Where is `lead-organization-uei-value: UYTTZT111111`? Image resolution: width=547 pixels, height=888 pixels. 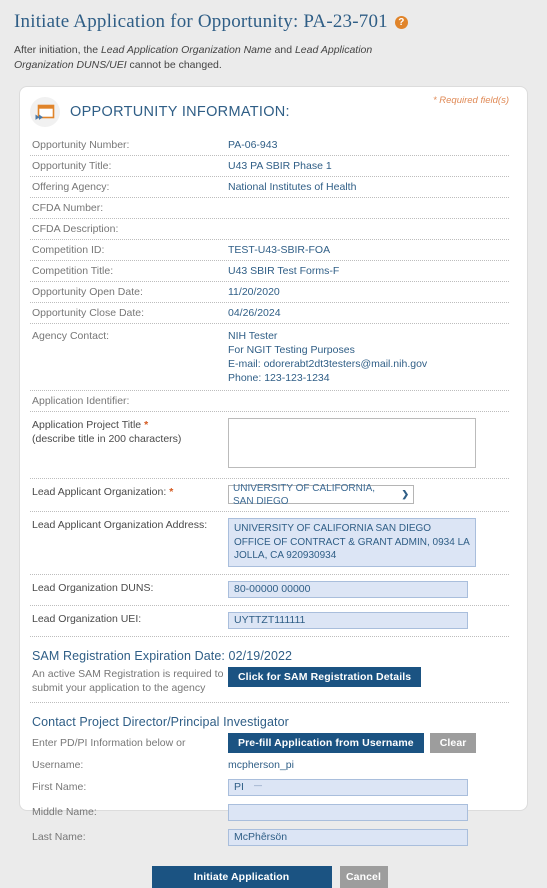
lead-organization-uei-value: UYTTZT111111 is located at coordinates (348, 620).